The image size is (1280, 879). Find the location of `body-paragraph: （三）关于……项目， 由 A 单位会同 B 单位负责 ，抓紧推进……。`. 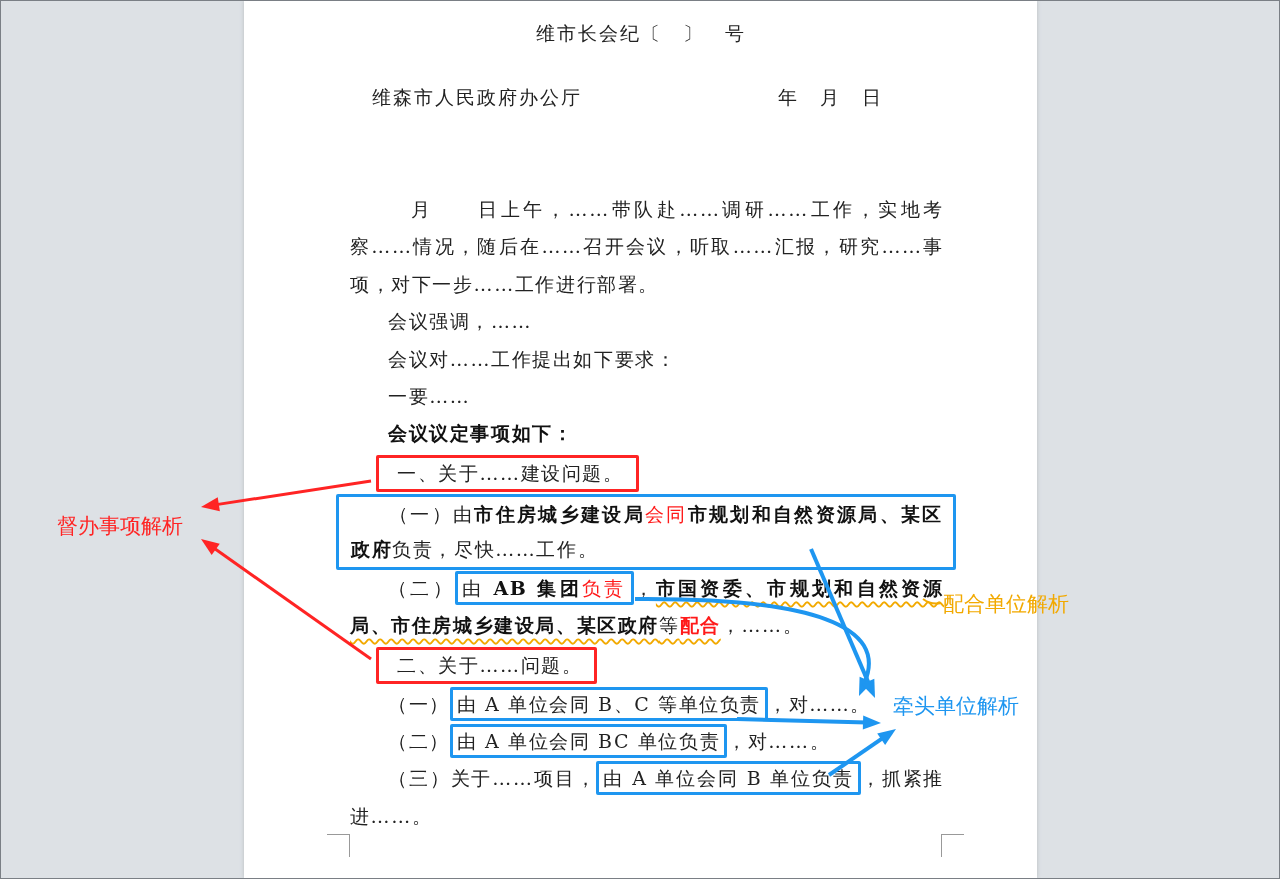

body-paragraph: （三）关于……项目， 由 A 单位会同 B 单位负责 ，抓紧推进……。 is located at coordinates (647, 798).